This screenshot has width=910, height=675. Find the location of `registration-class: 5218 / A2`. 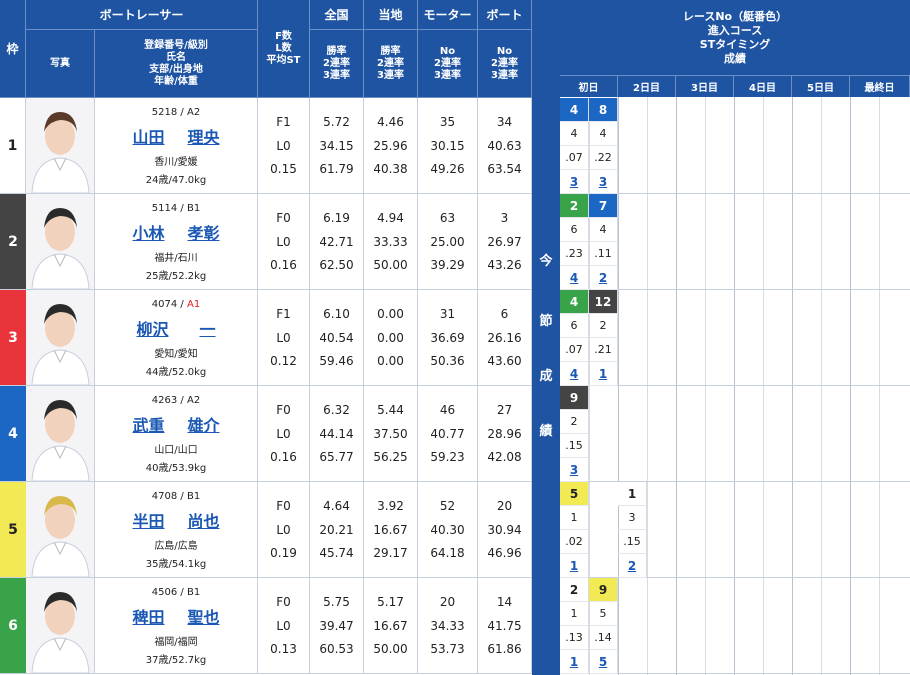

registration-class: 5218 / A2 is located at coordinates (176, 112).